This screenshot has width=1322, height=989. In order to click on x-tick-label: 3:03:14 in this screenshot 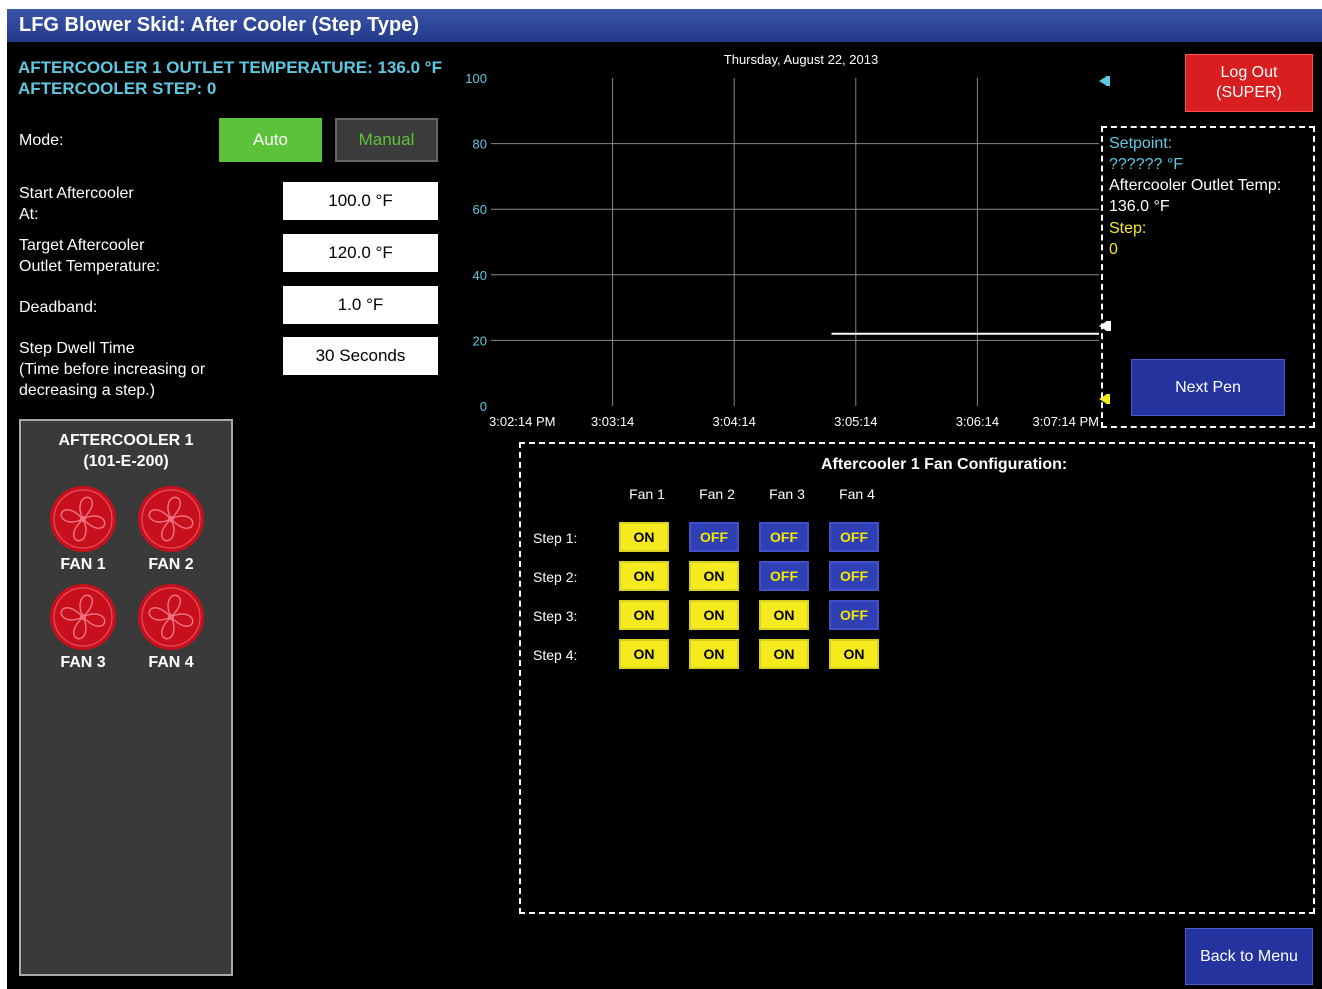, I will do `click(612, 421)`.